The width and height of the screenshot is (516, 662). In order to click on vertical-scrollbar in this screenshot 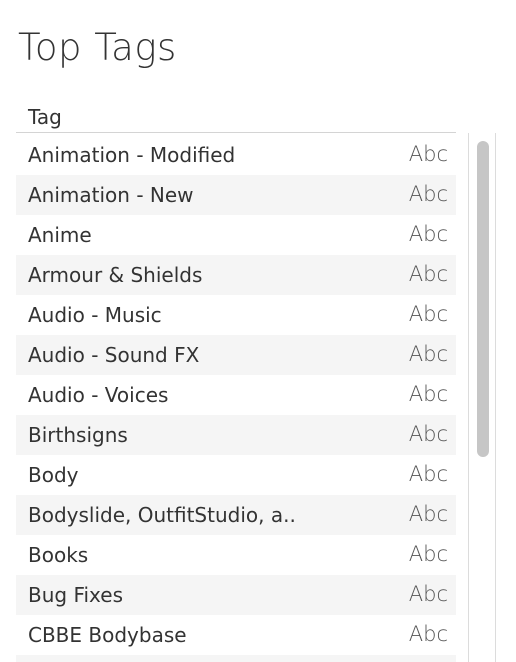, I will do `click(482, 397)`.